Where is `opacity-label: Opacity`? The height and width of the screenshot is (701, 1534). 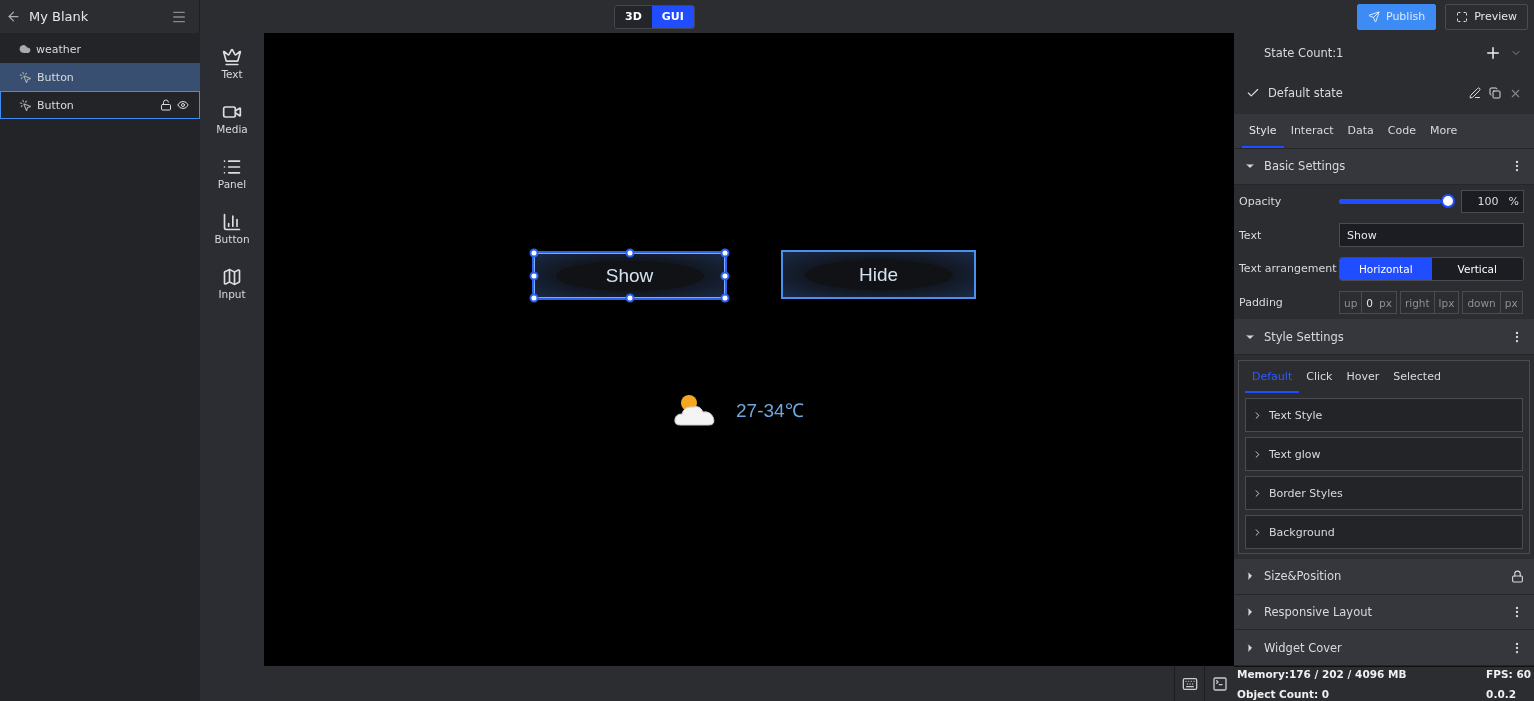 opacity-label: Opacity is located at coordinates (1261, 201).